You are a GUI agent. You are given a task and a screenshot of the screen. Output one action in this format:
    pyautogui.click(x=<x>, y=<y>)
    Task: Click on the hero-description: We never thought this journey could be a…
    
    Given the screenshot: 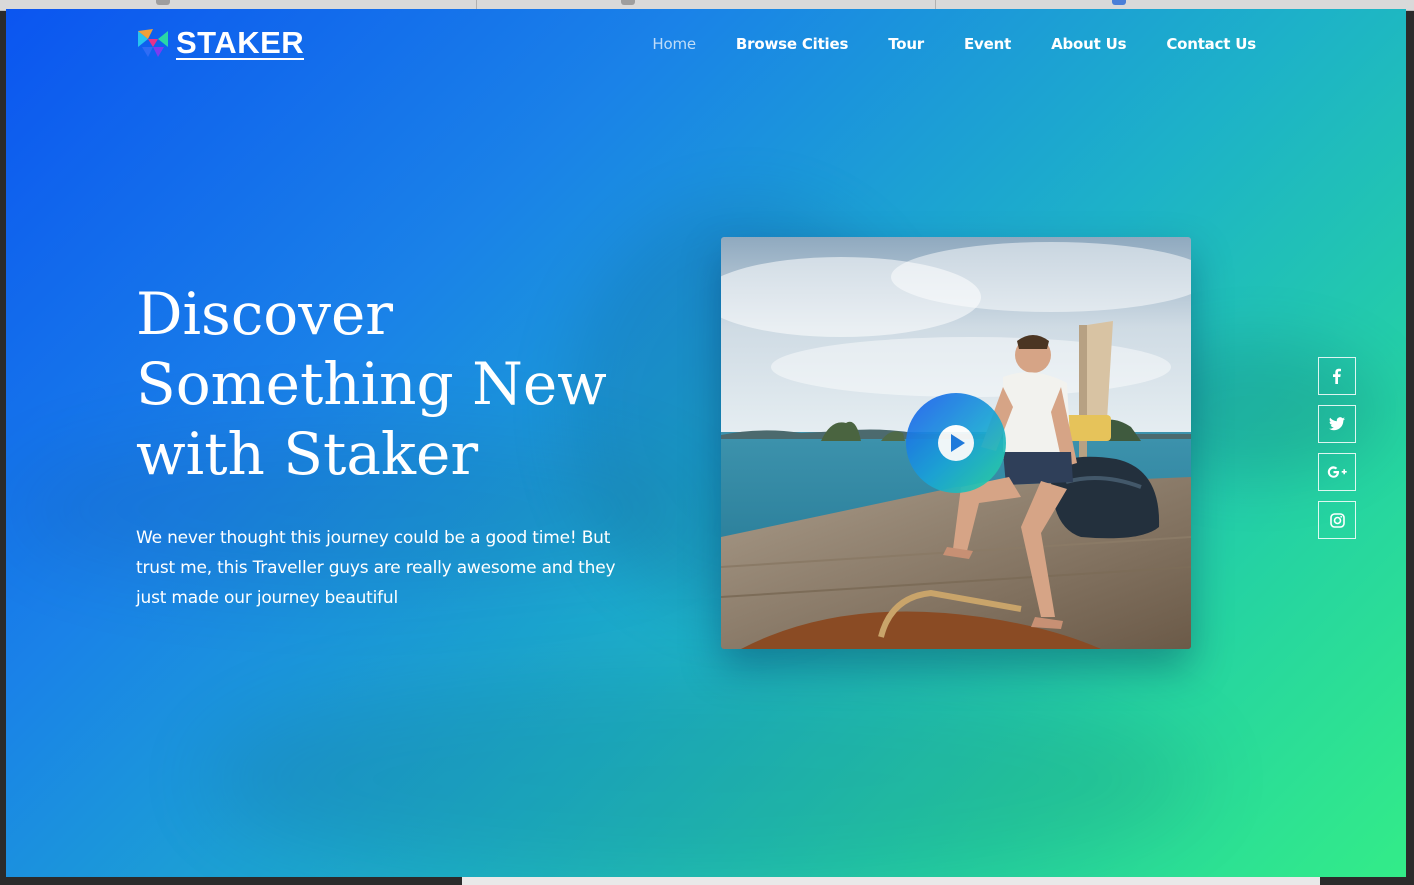 What is the action you would take?
    pyautogui.click(x=376, y=568)
    